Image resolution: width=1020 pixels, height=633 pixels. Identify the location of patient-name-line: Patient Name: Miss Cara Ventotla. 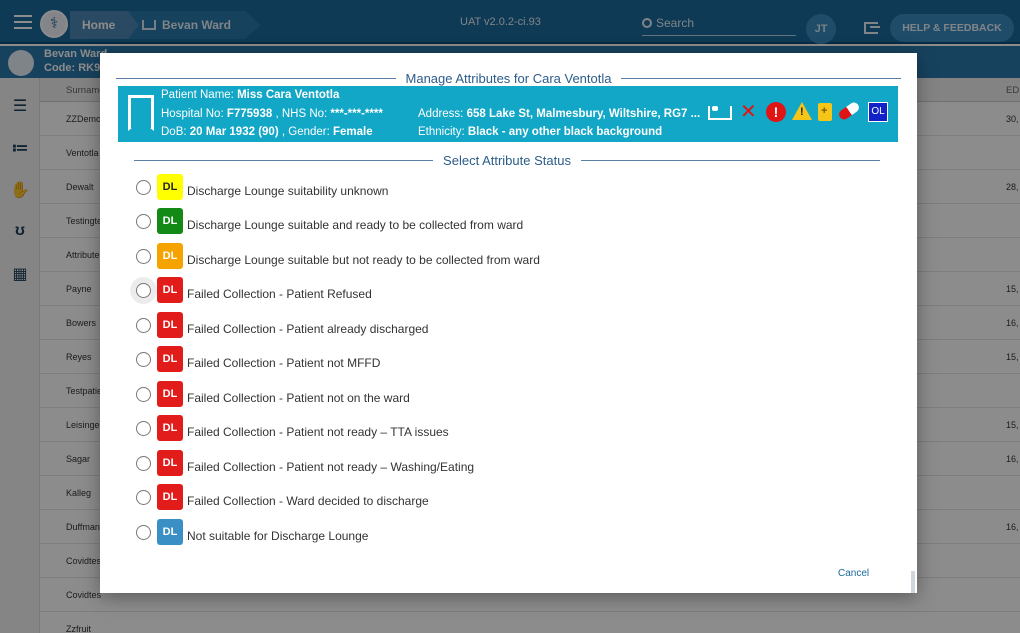
(250, 95).